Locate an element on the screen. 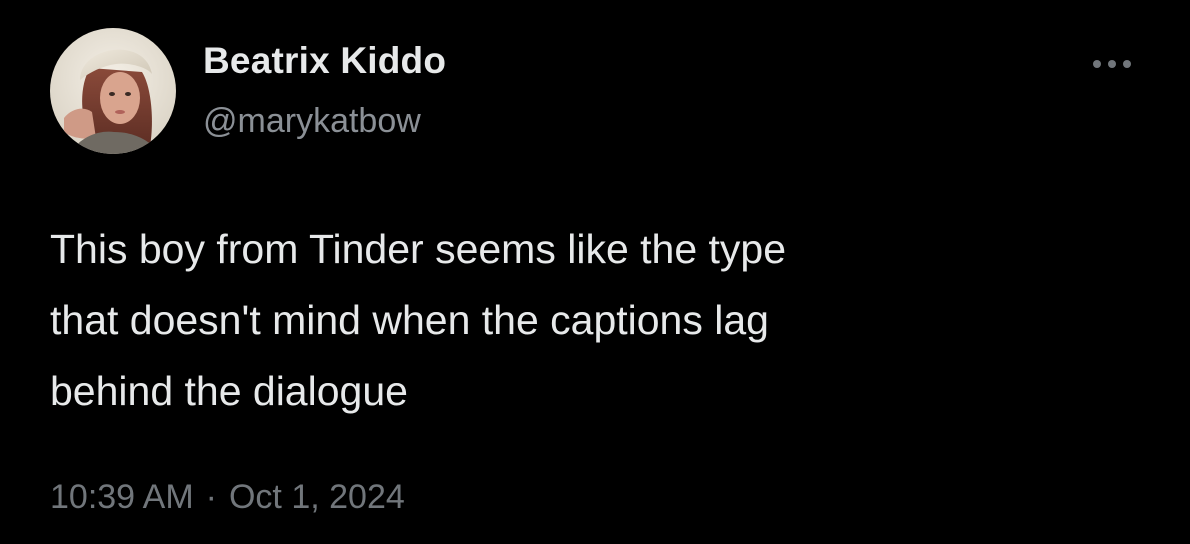  more-horizontal-icon is located at coordinates (1112, 64).